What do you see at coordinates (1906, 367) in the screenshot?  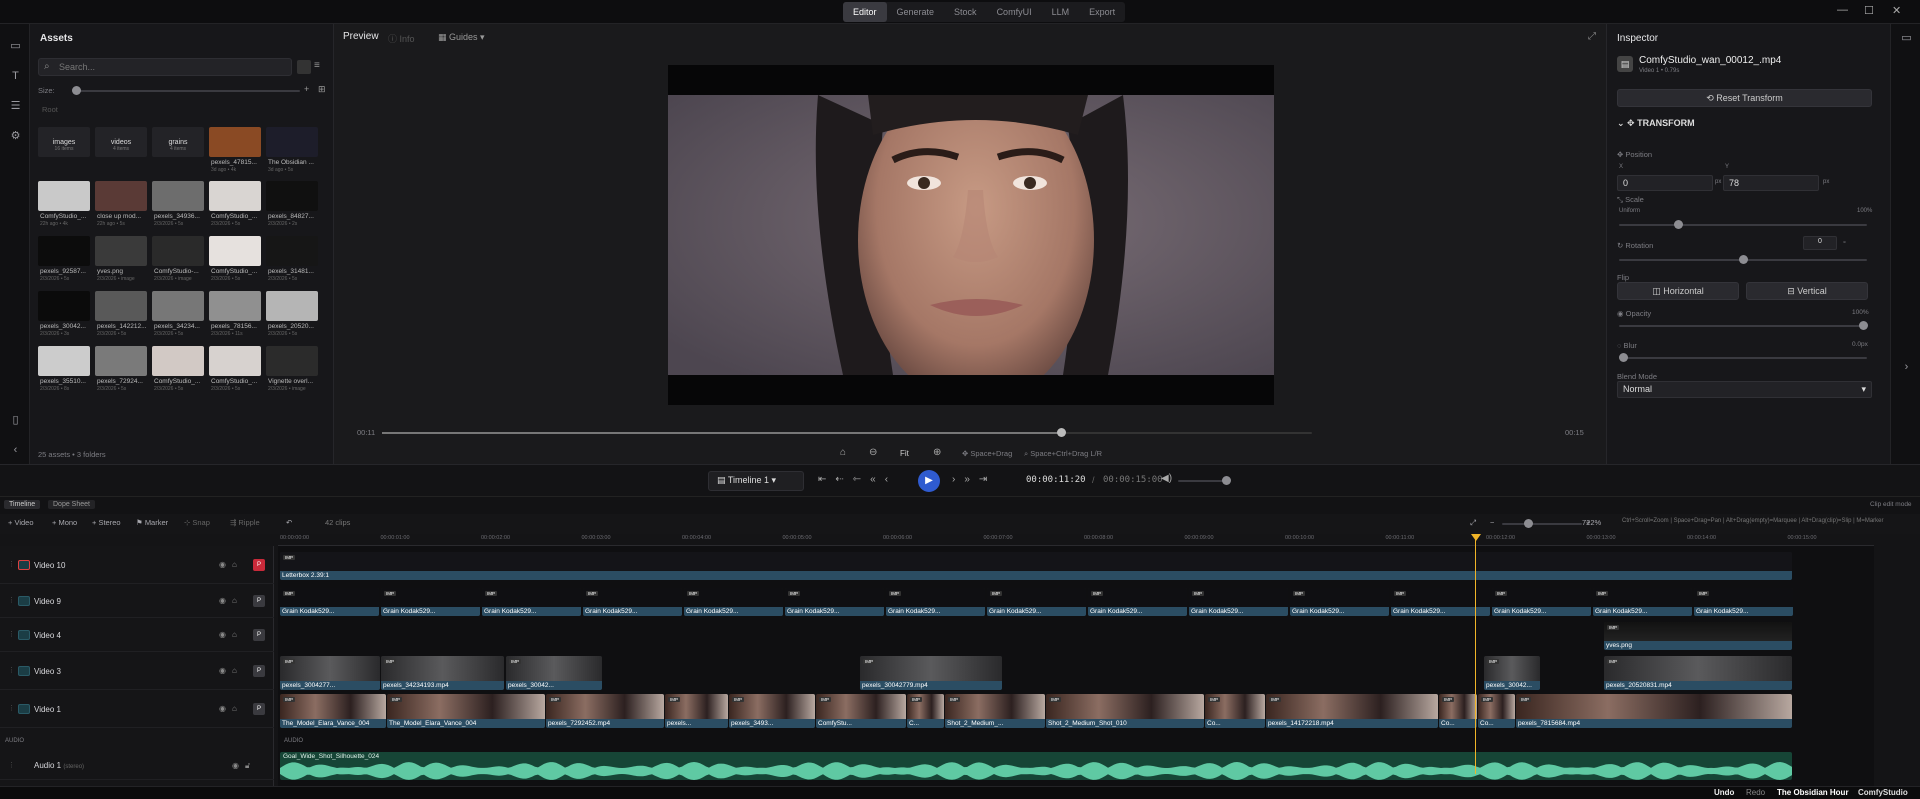 I see `collapse-right-icon: ›` at bounding box center [1906, 367].